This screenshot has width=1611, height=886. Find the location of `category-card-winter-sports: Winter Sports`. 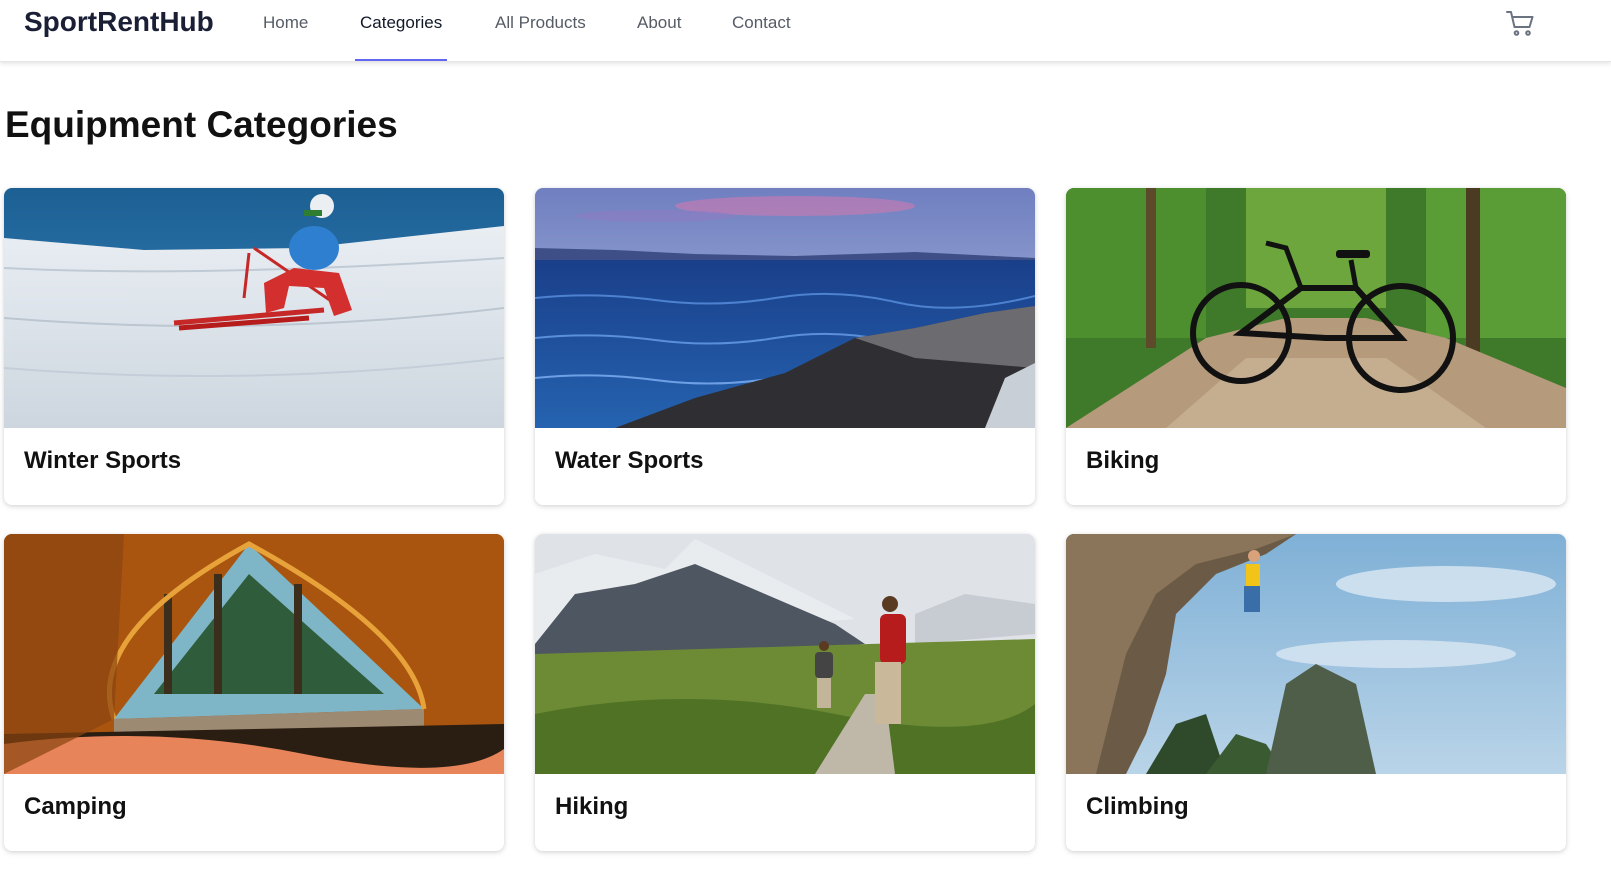

category-card-winter-sports: Winter Sports is located at coordinates (254, 346).